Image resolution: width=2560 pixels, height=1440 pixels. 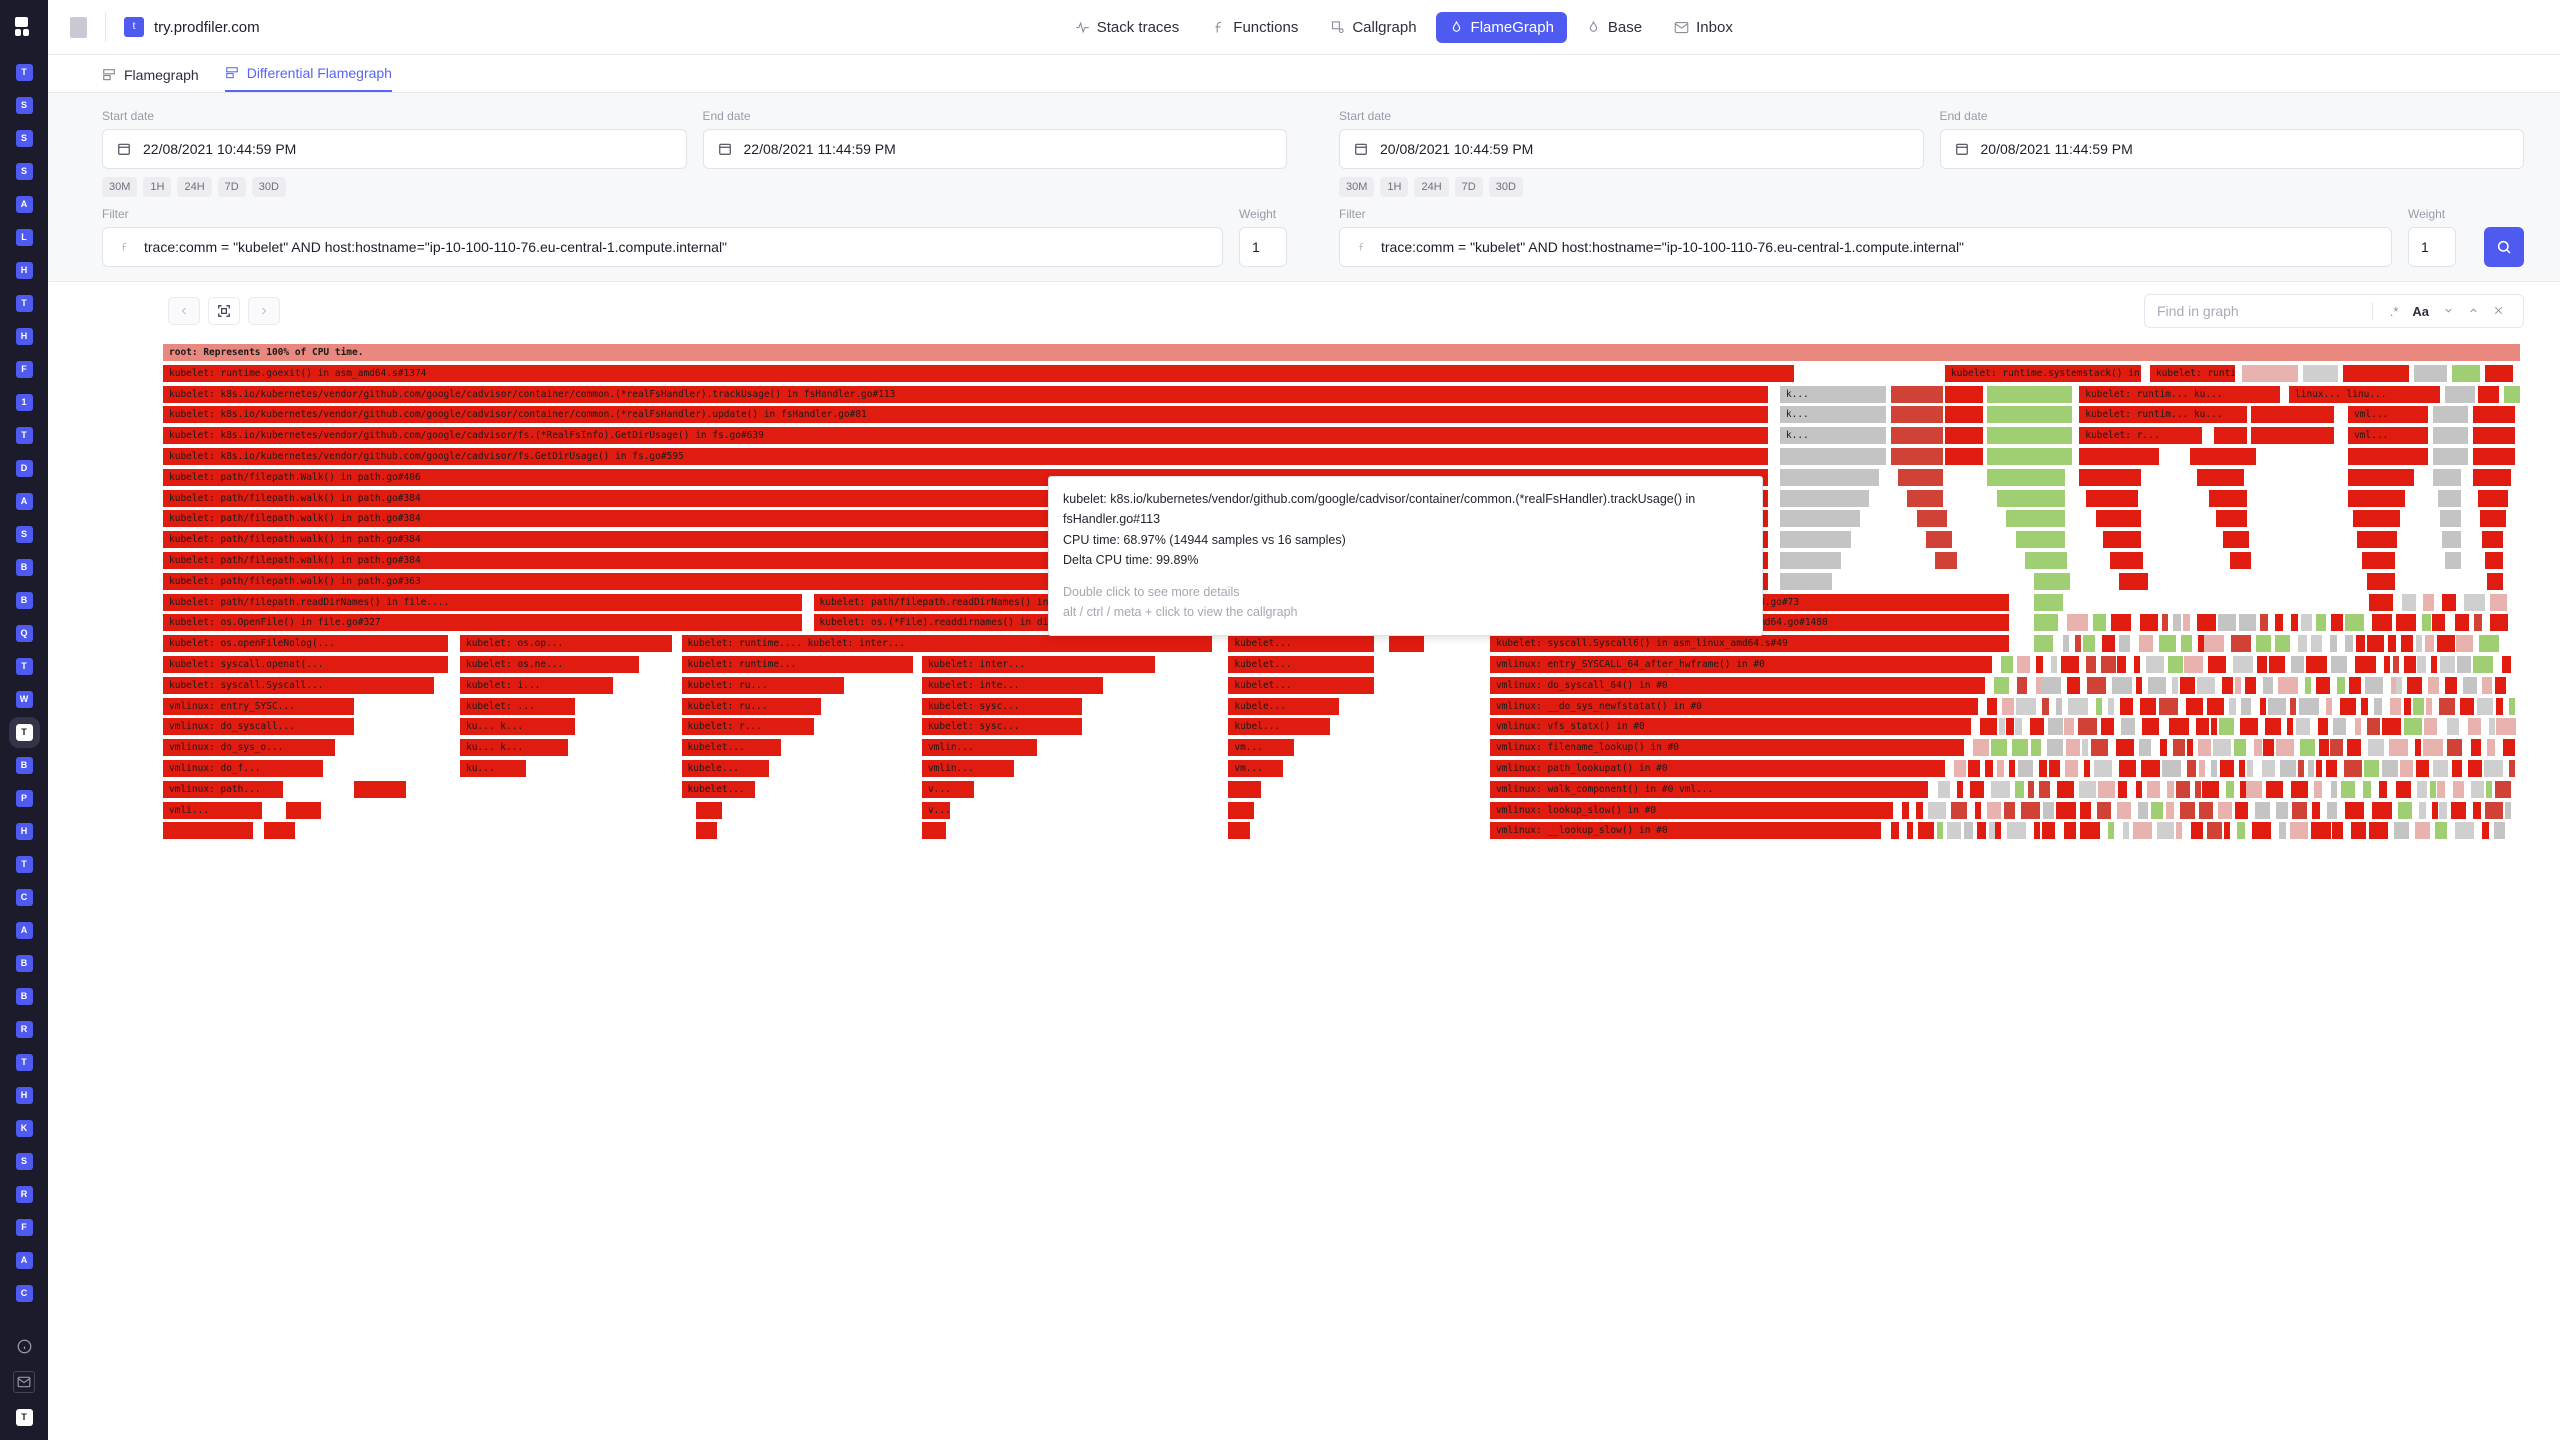 What do you see at coordinates (264, 311) in the screenshot?
I see `history-forward-button` at bounding box center [264, 311].